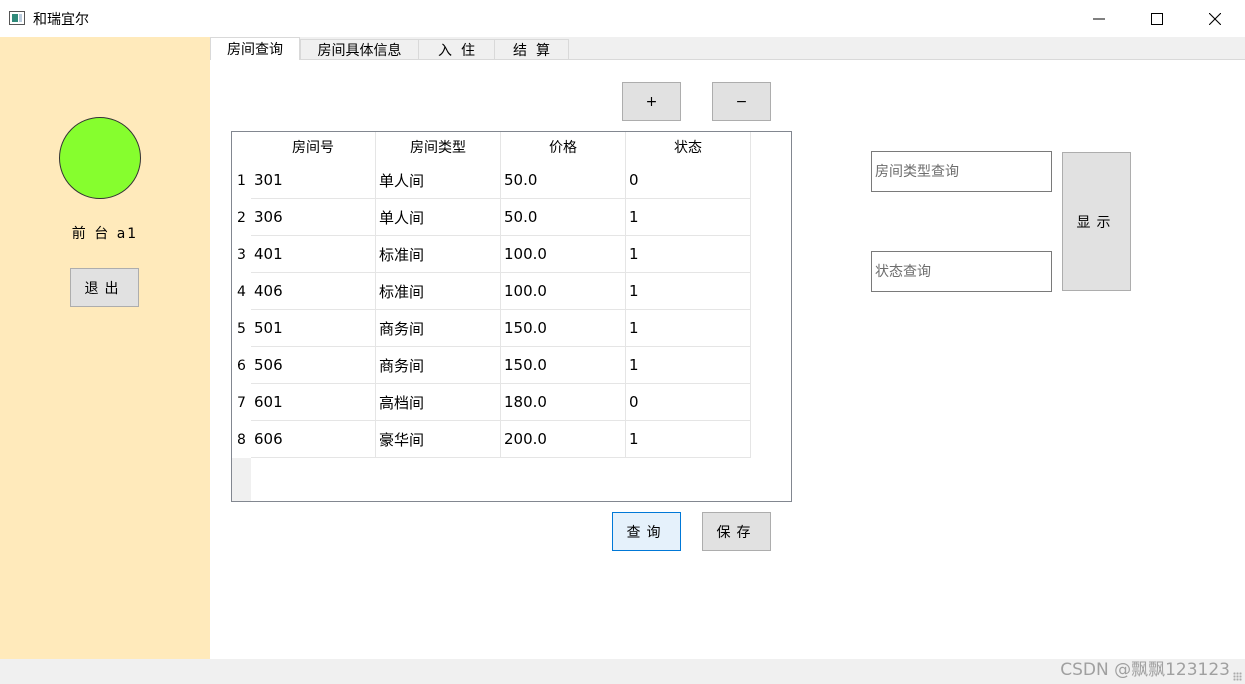 This screenshot has width=1245, height=684. I want to click on tab-room-details: 房间具体信息, so click(359, 49).